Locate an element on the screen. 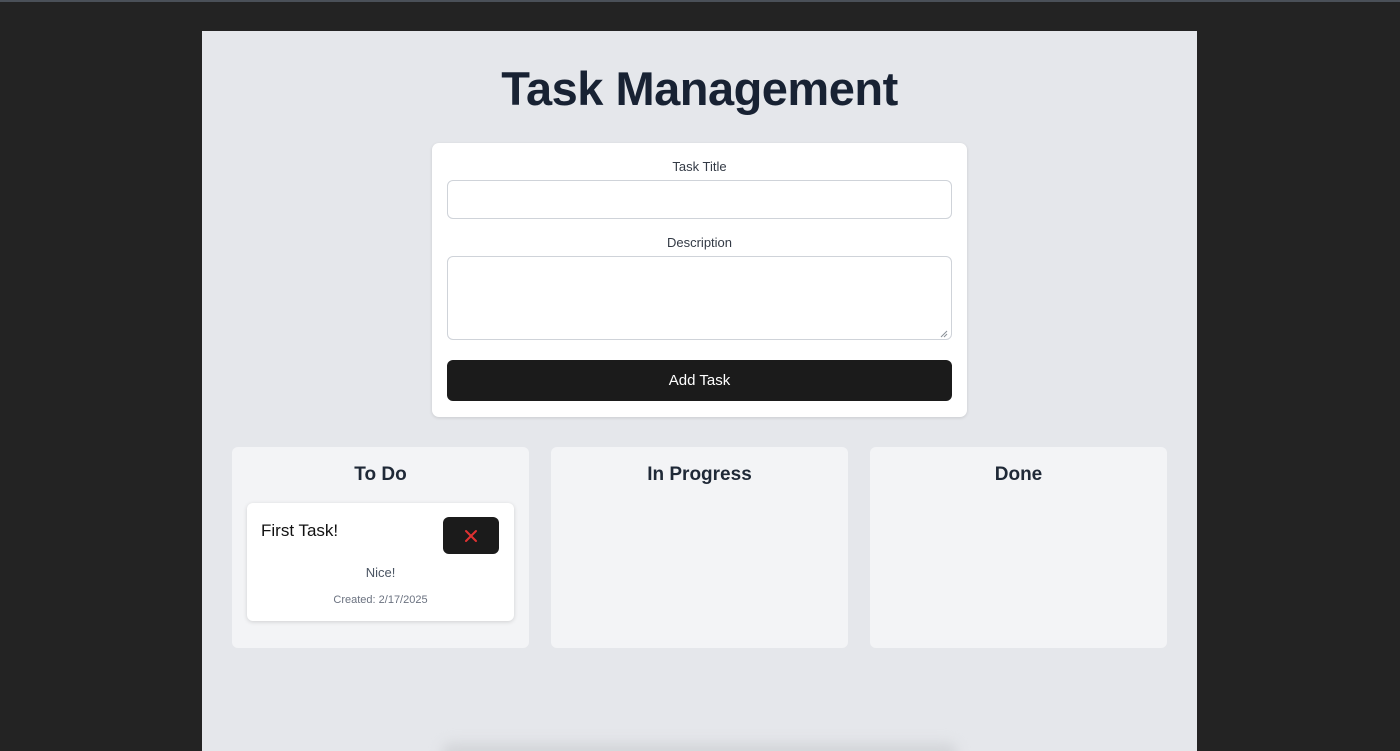 Image resolution: width=1400 pixels, height=751 pixels. description-label: Description is located at coordinates (699, 242).